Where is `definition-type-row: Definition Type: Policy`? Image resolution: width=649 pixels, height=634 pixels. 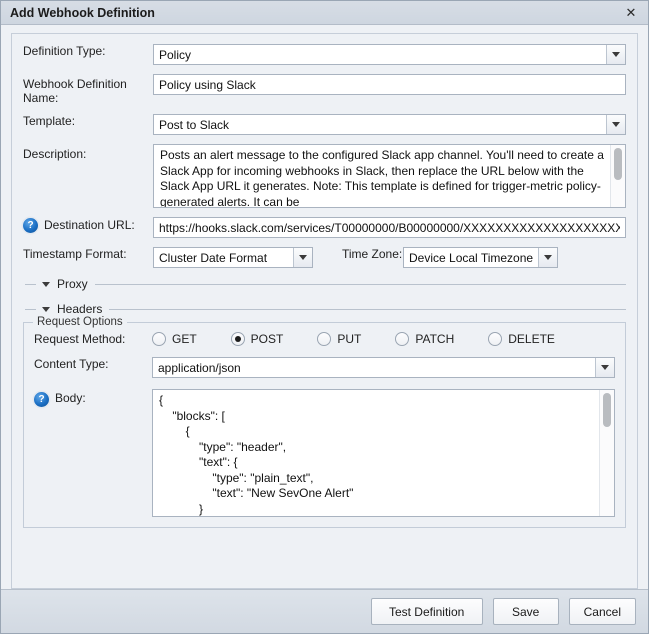
definition-type-row: Definition Type: Policy is located at coordinates (324, 54).